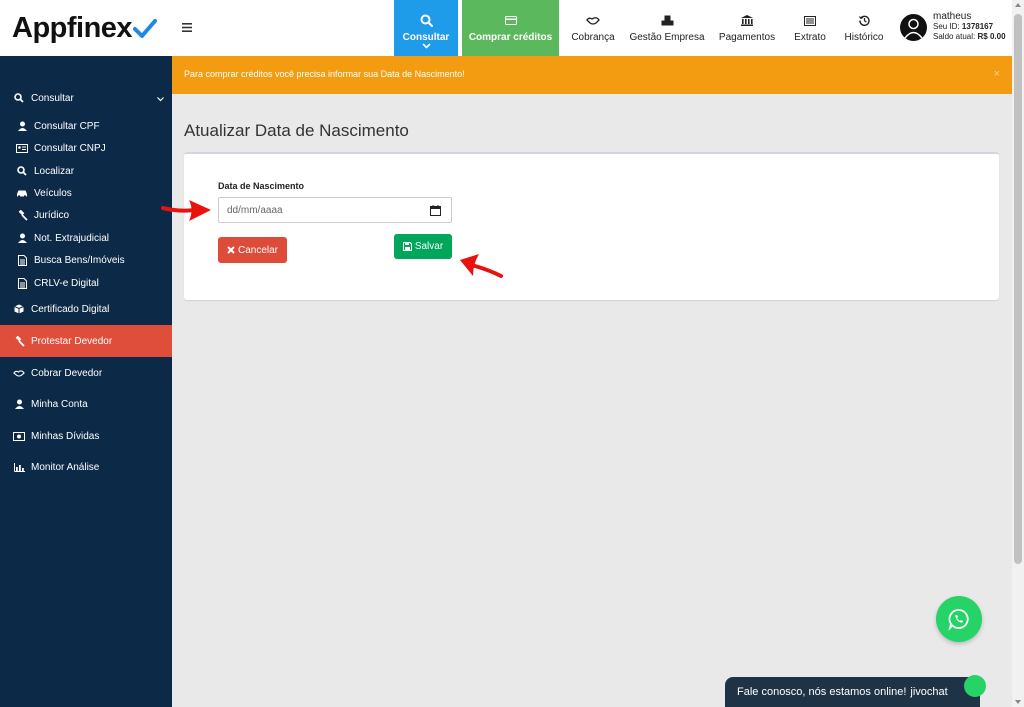  Describe the element at coordinates (52, 98) in the screenshot. I see `sidebar-item-label: Consultar` at that location.